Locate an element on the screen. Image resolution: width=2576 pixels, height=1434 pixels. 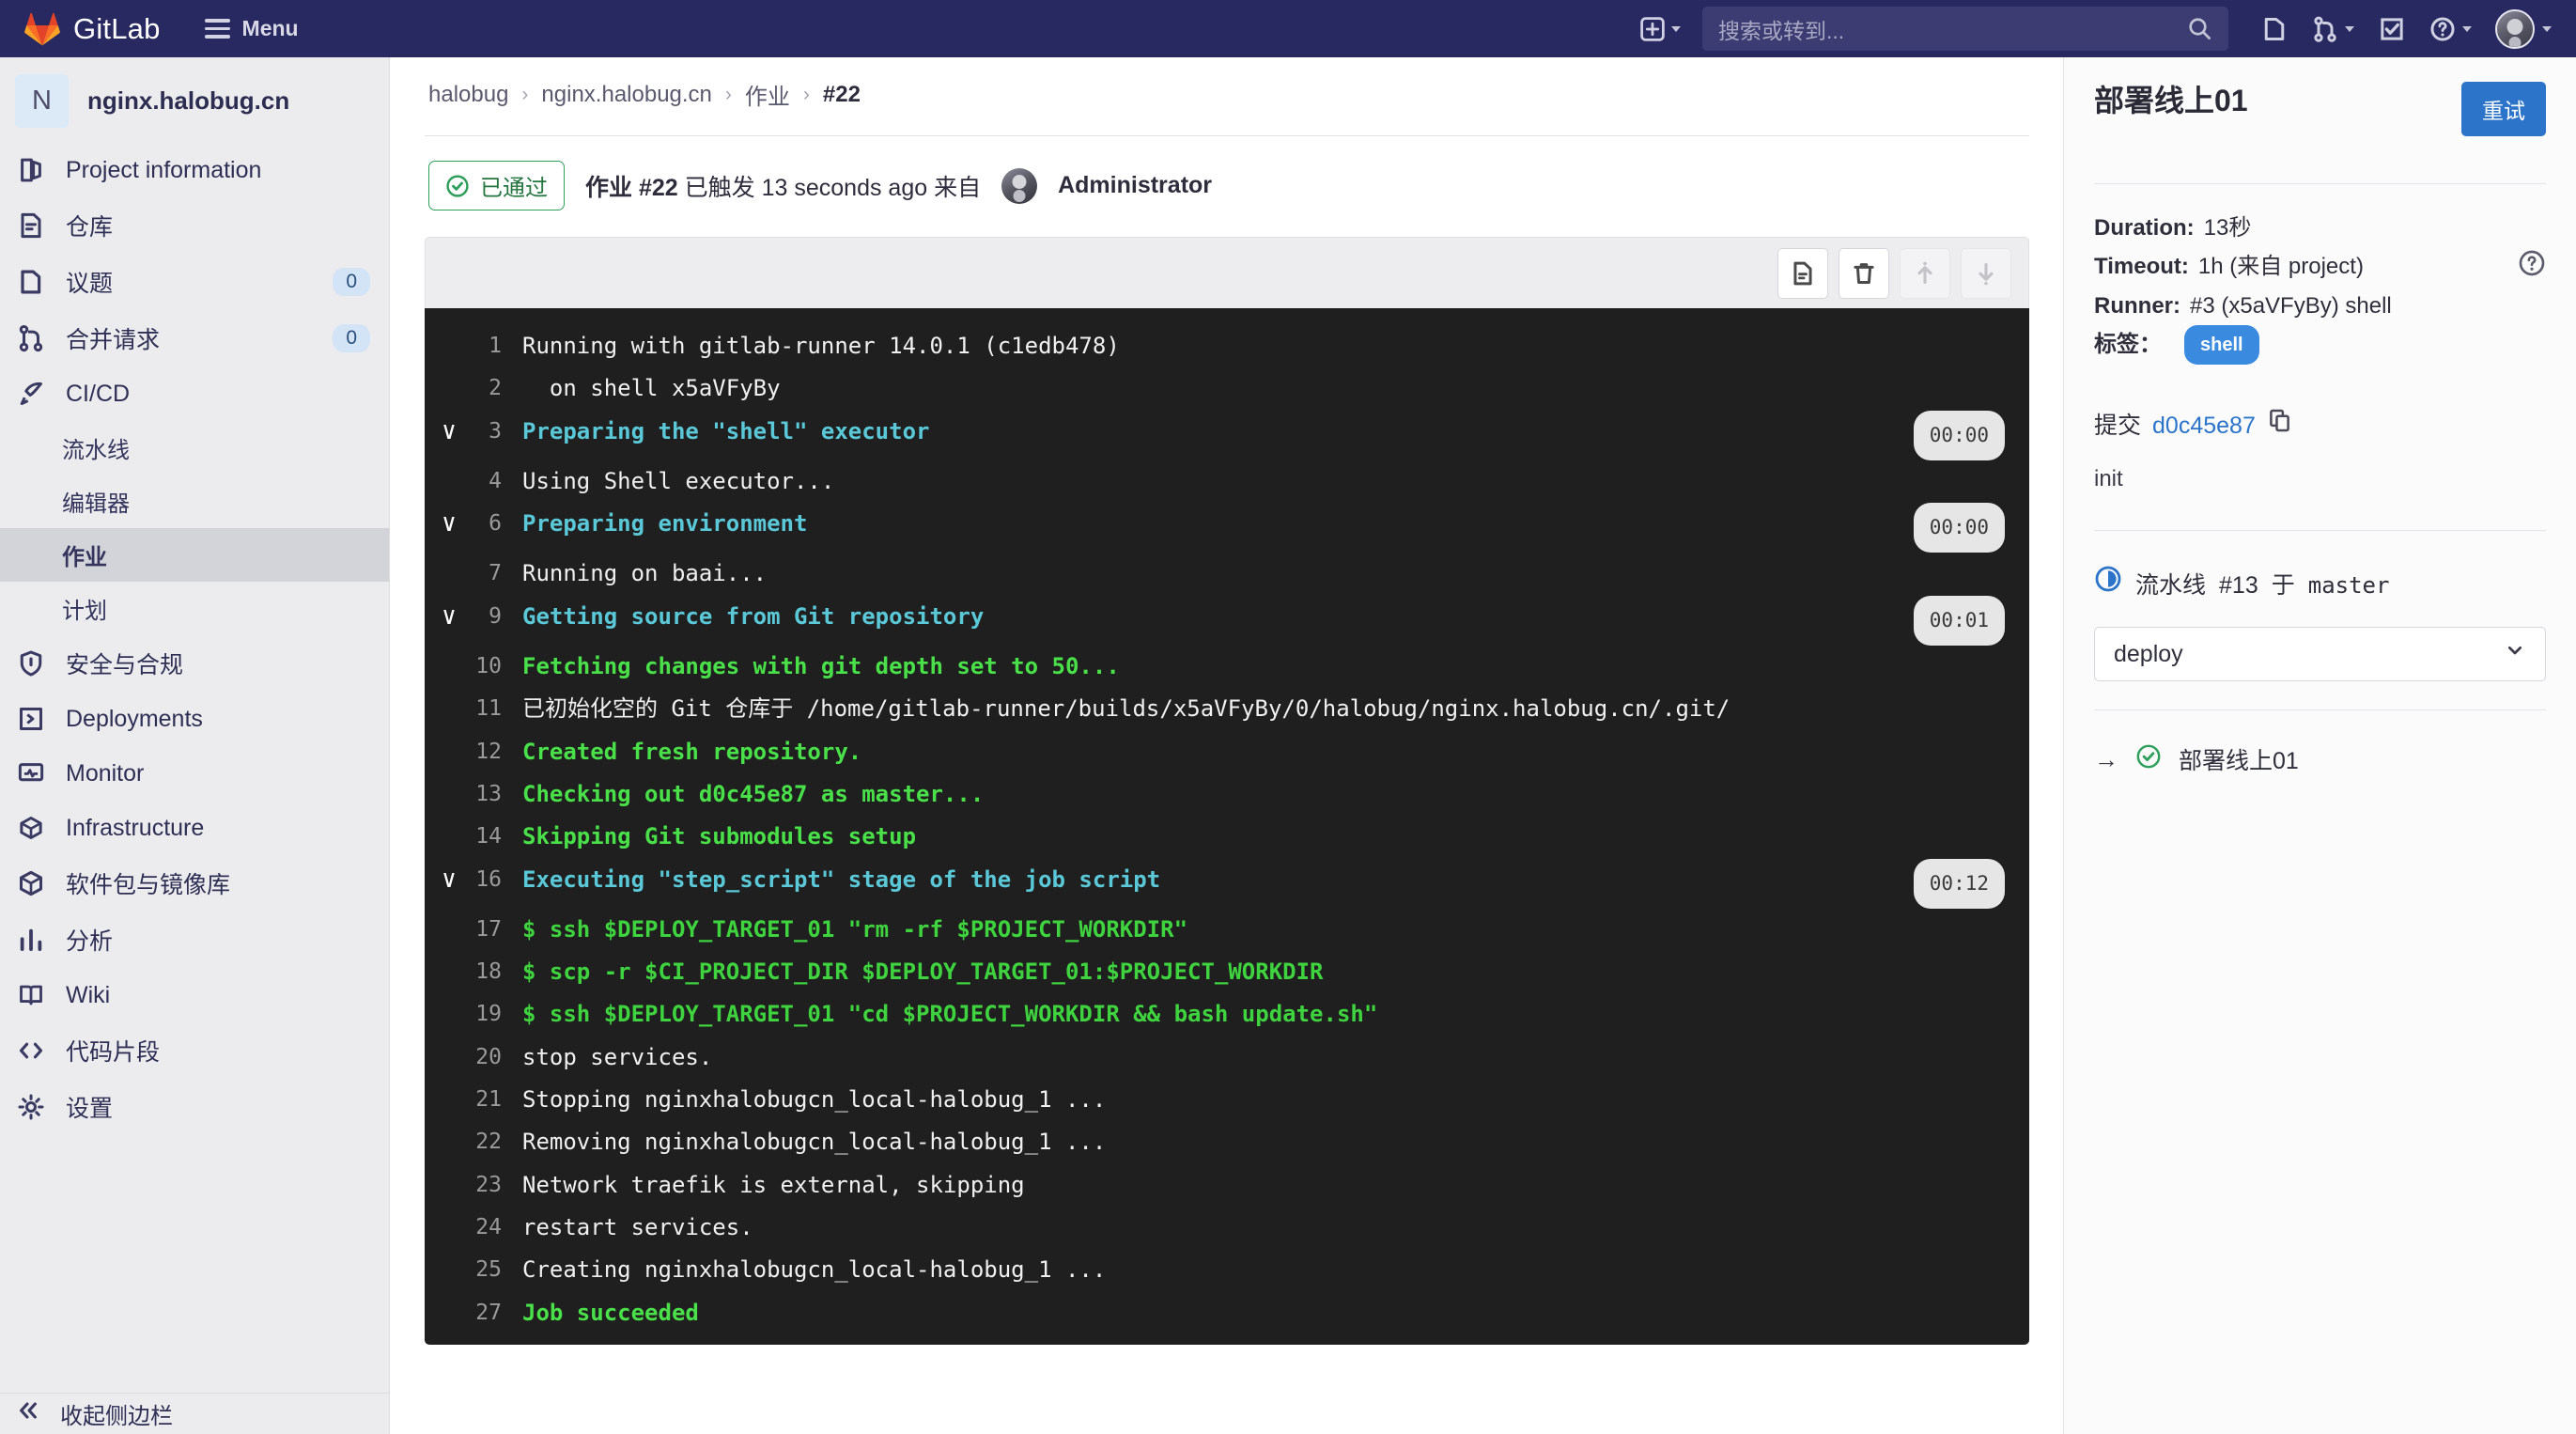
project-avatar: N is located at coordinates (42, 101).